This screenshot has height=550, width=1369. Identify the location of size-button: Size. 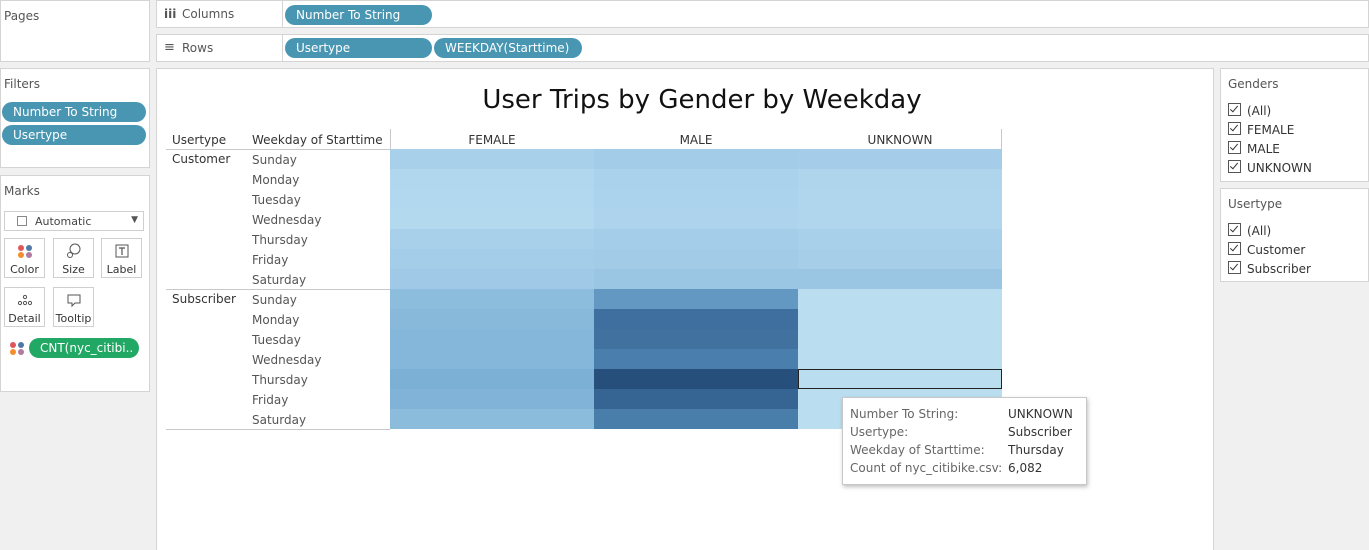
(73, 258).